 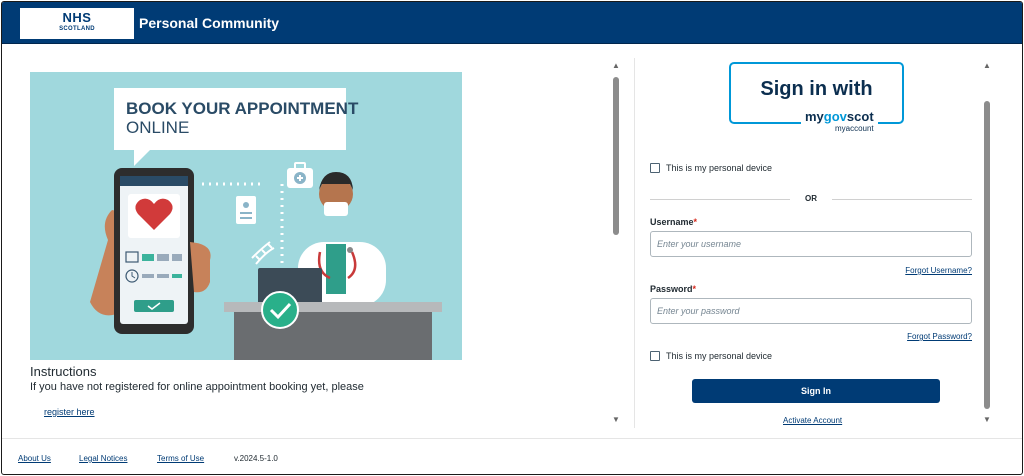 I want to click on mygov-brand-text: mygovscot, so click(x=839, y=116).